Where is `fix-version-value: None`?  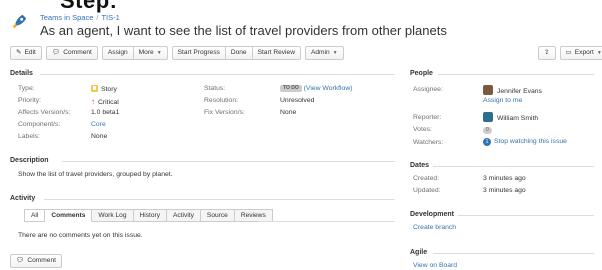
fix-version-value: None is located at coordinates (288, 112).